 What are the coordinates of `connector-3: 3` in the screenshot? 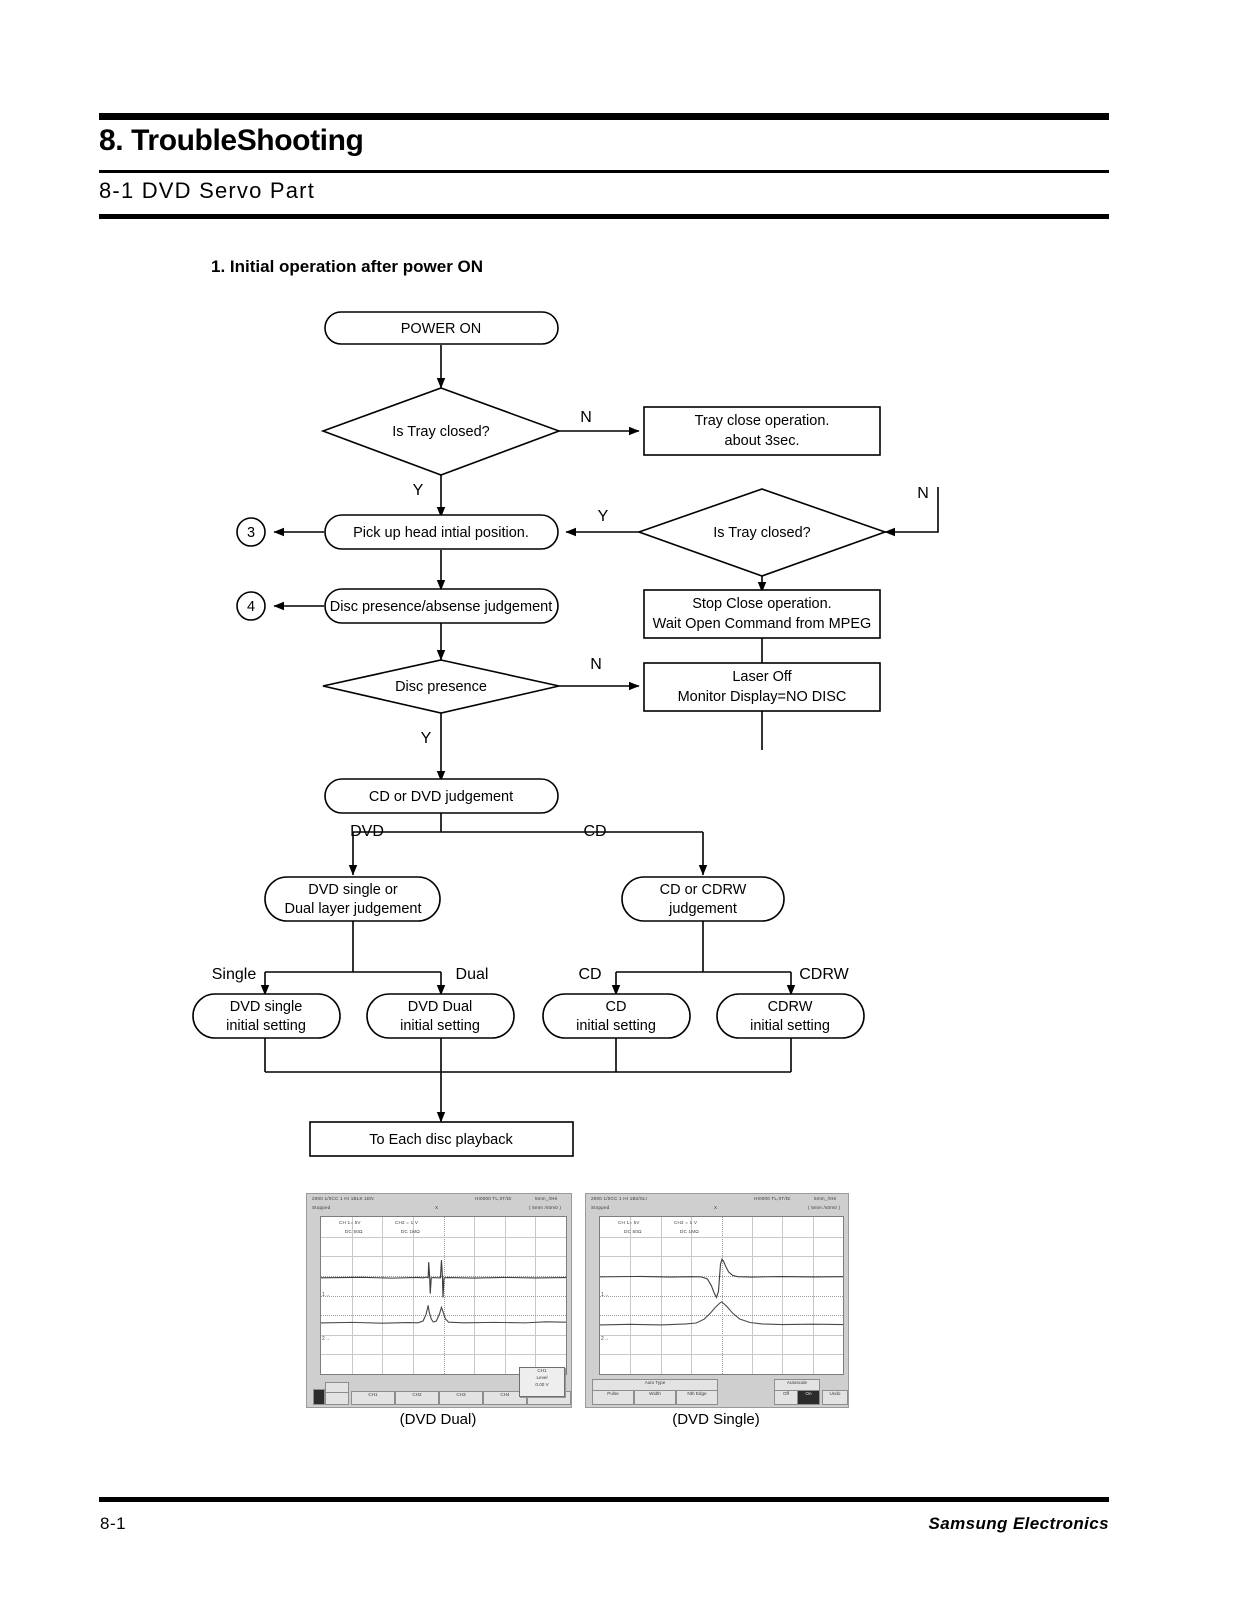 It's located at (251, 532).